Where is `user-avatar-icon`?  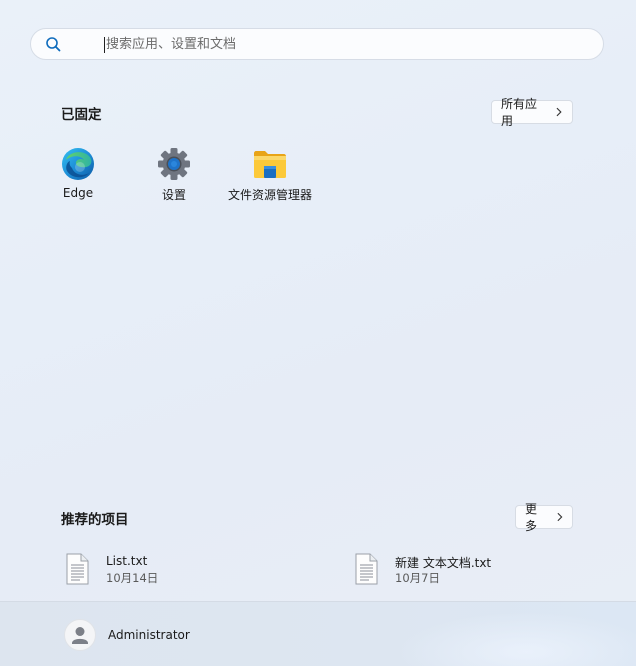 user-avatar-icon is located at coordinates (80, 635).